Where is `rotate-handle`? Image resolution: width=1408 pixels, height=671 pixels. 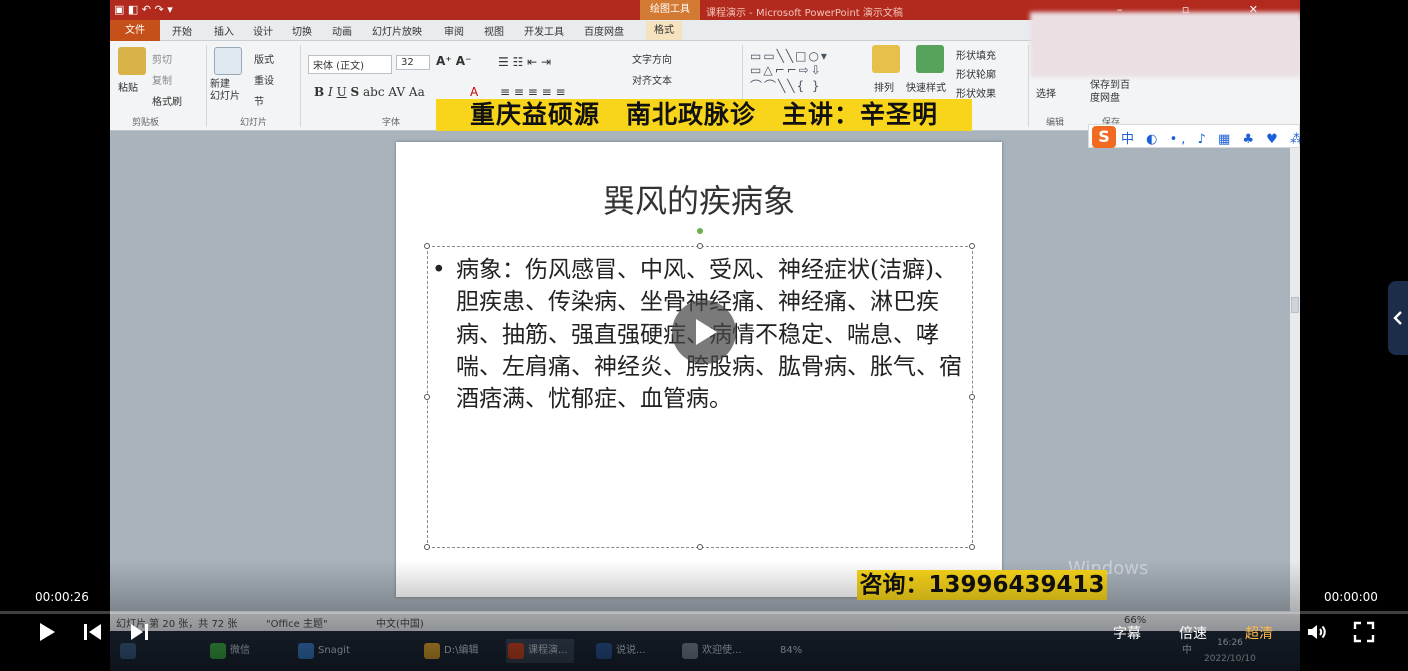 rotate-handle is located at coordinates (700, 231).